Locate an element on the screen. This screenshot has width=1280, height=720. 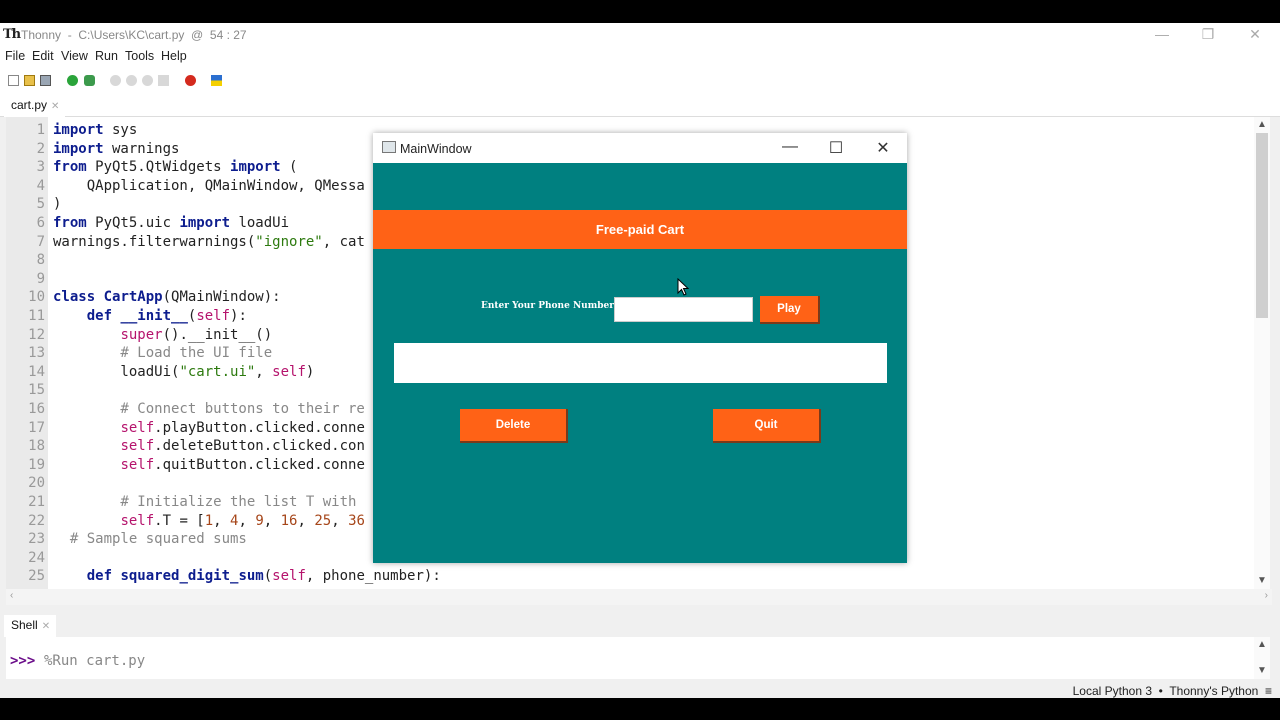
menu-view: View is located at coordinates (74, 56).